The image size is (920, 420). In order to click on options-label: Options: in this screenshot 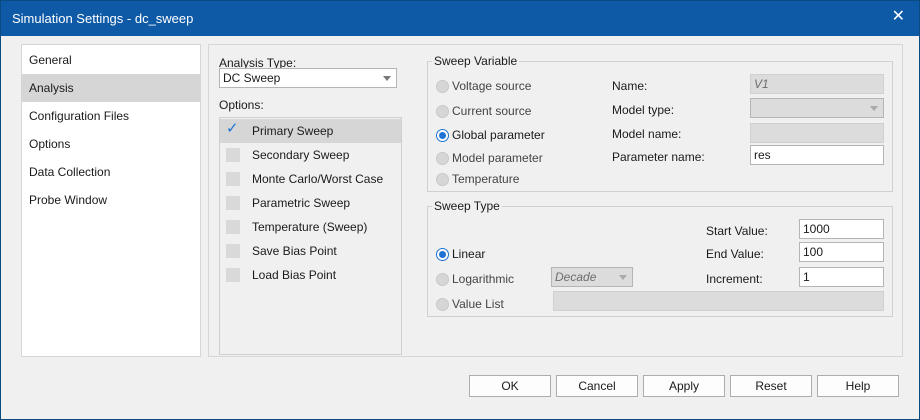, I will do `click(241, 105)`.